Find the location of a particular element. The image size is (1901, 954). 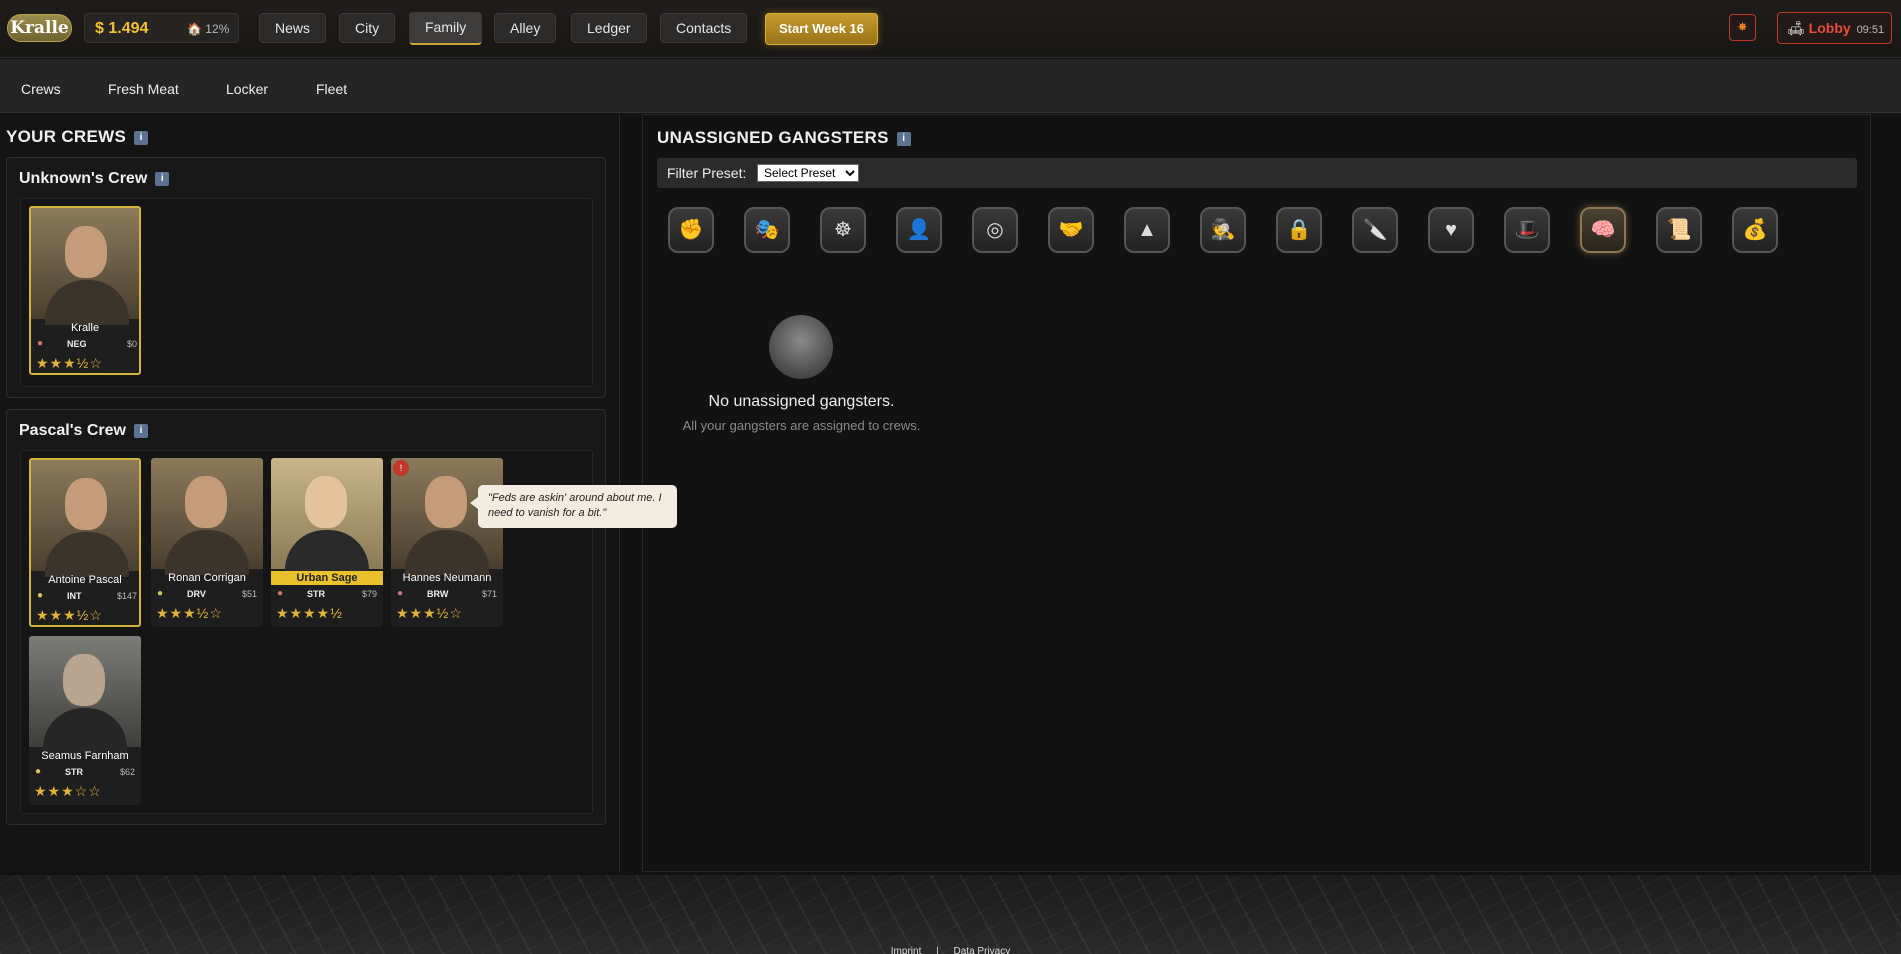

crew-slots: Kralle ● NEG $0 ★★★½☆ is located at coordinates (306, 292).